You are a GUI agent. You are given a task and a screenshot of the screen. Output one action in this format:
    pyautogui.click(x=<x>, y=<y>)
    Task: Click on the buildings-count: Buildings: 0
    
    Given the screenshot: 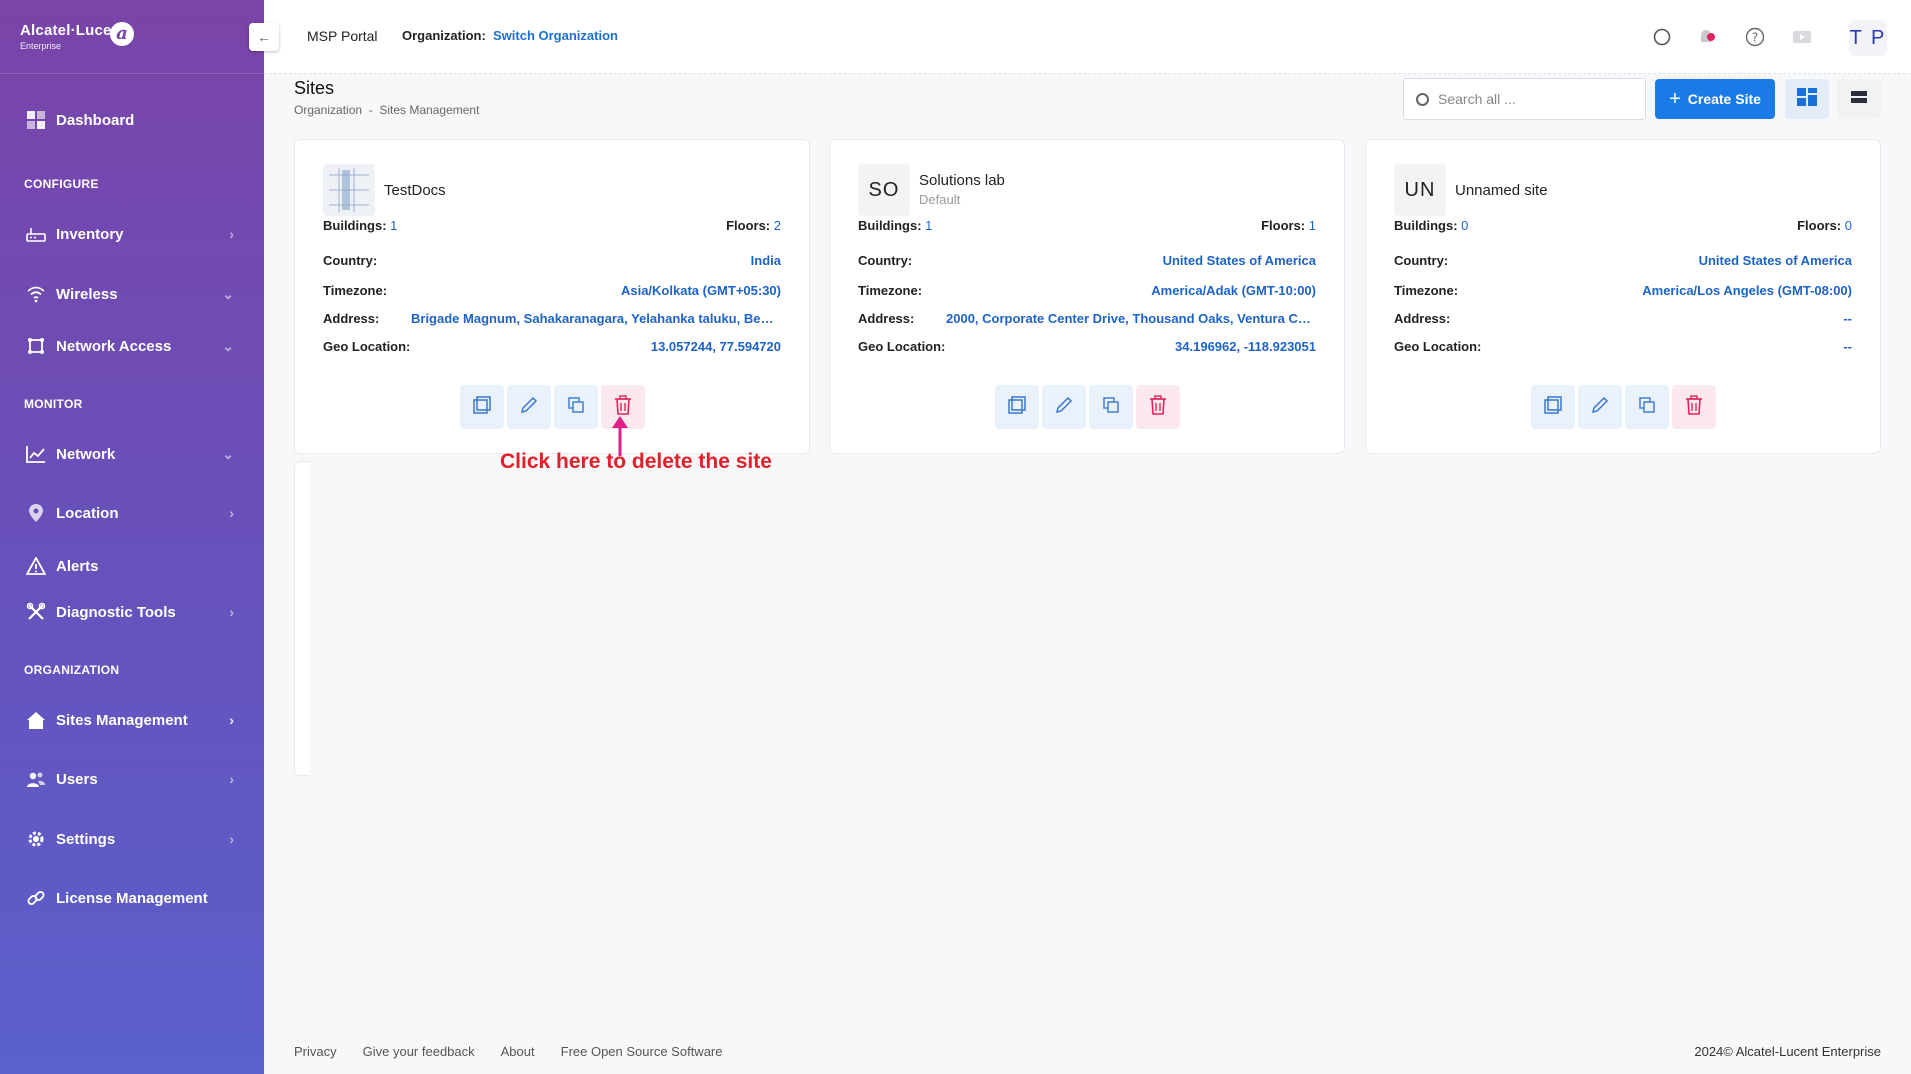 What is the action you would take?
    pyautogui.click(x=1431, y=225)
    